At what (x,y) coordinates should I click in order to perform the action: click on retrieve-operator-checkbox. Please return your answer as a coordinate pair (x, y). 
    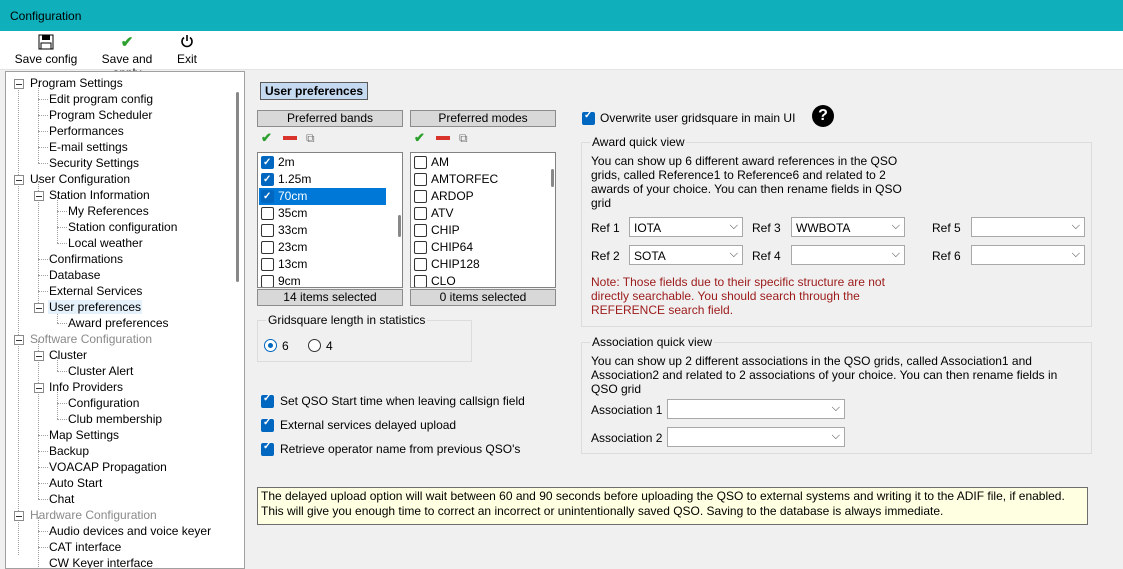
    Looking at the image, I should click on (267, 448).